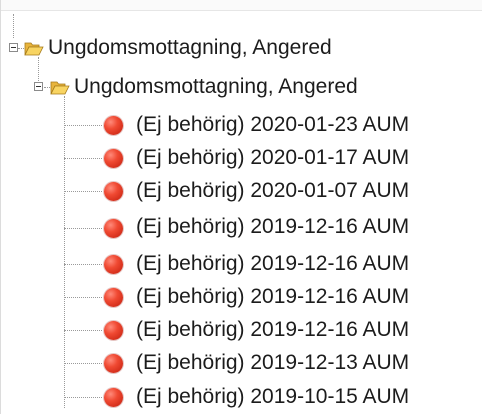 This screenshot has width=482, height=414. I want to click on tree-leaf-label: (Ej behörig) 2020-01-07 AUM, so click(272, 191).